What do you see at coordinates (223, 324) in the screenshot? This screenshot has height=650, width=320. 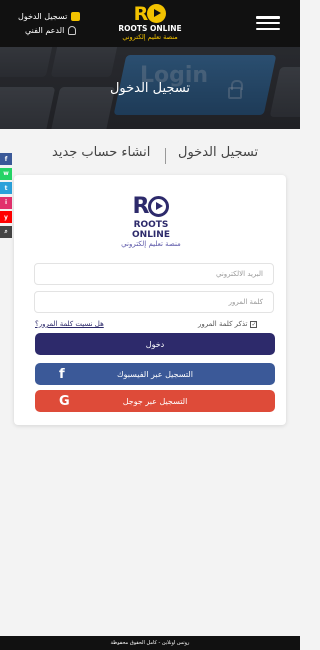 I see `remember-me-label: تذكر كلمة المرور` at bounding box center [223, 324].